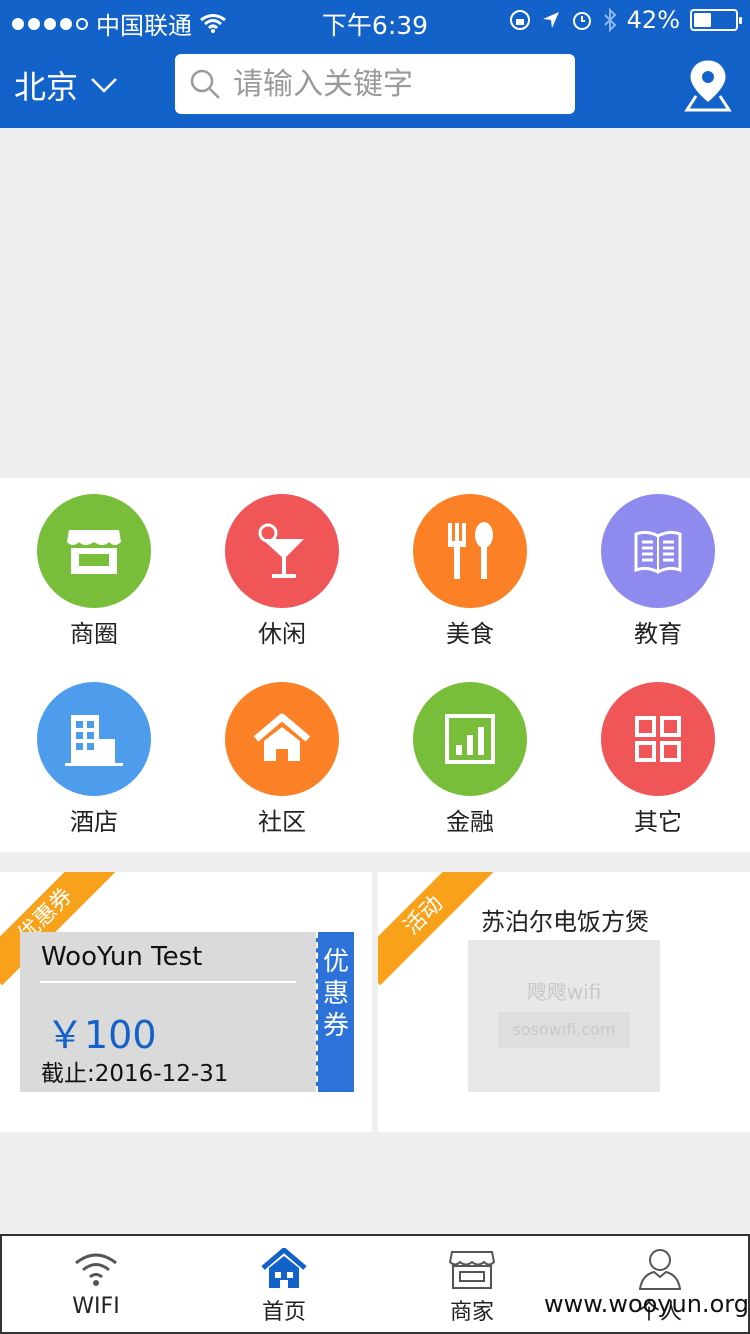 This screenshot has width=750, height=1334. Describe the element at coordinates (658, 634) in the screenshot. I see `category-label: 教育` at that location.